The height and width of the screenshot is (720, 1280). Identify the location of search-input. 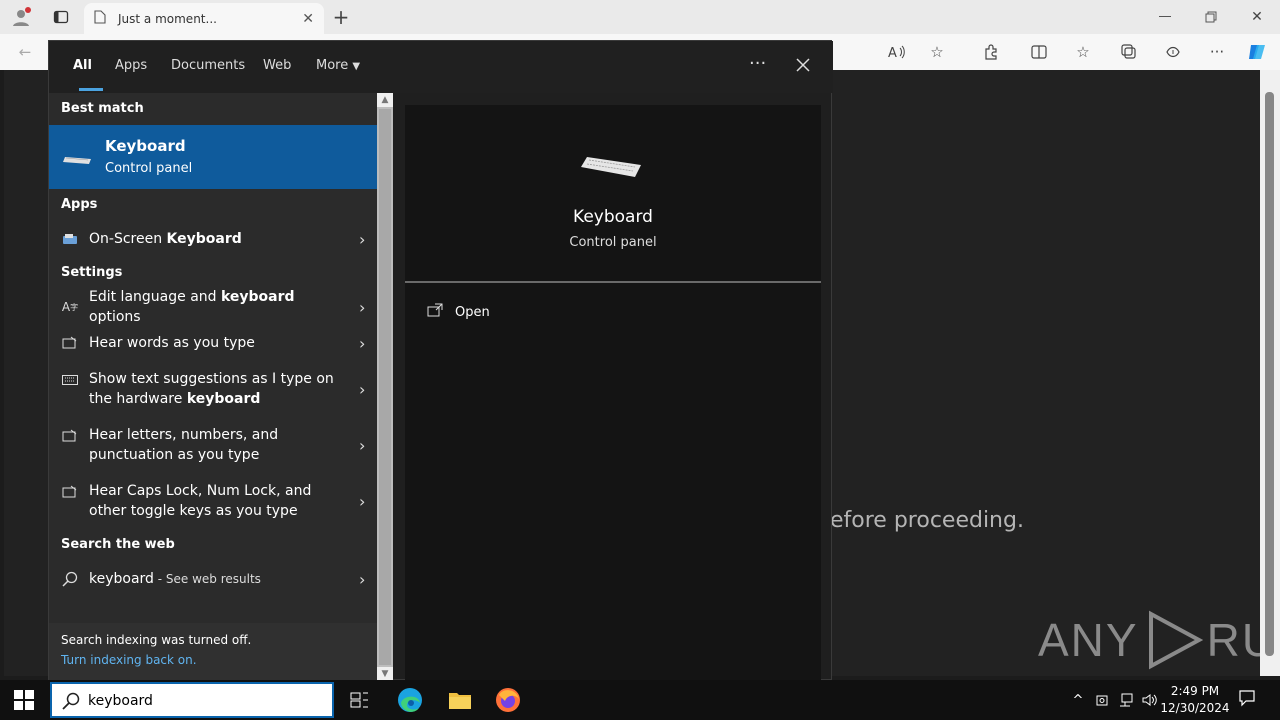
(208, 701).